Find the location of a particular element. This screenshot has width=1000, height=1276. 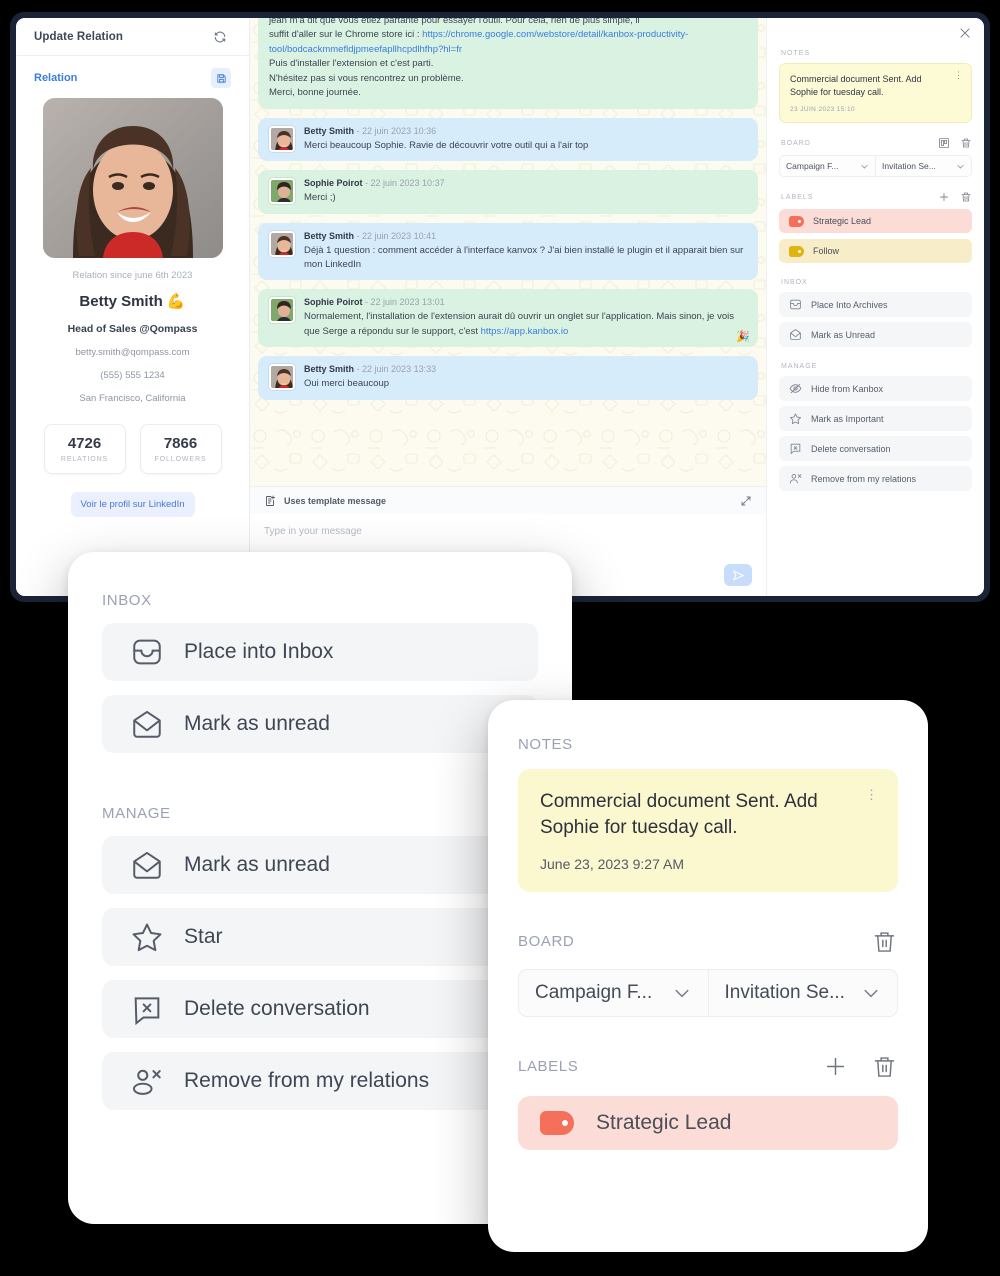

action-label: Delete conversation is located at coordinates (851, 448).